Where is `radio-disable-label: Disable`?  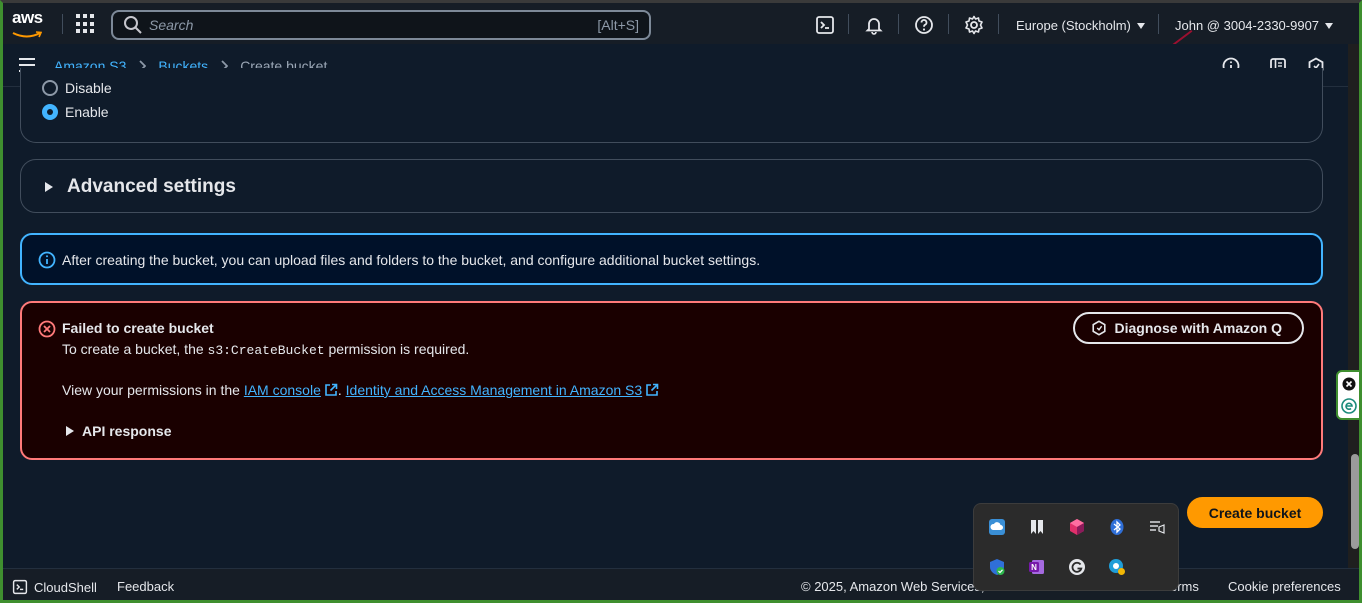 radio-disable-label: Disable is located at coordinates (88, 88).